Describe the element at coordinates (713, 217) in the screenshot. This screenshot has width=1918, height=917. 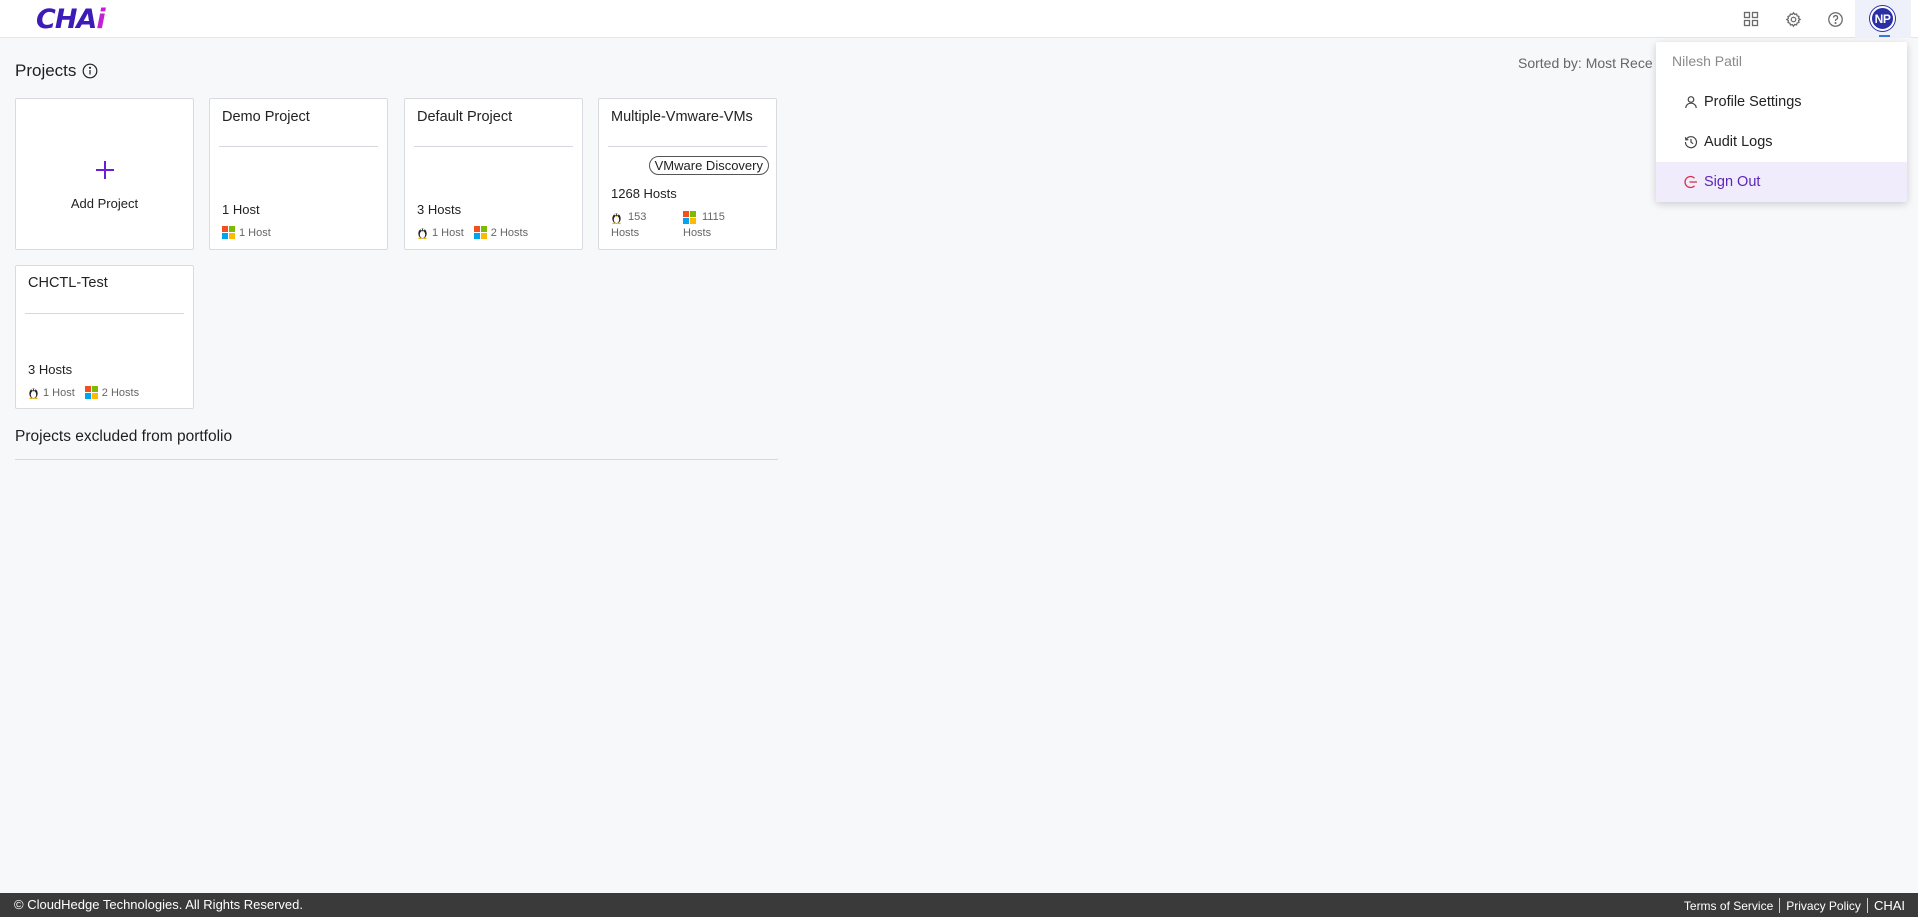
I see `windows-host-count: 1115` at that location.